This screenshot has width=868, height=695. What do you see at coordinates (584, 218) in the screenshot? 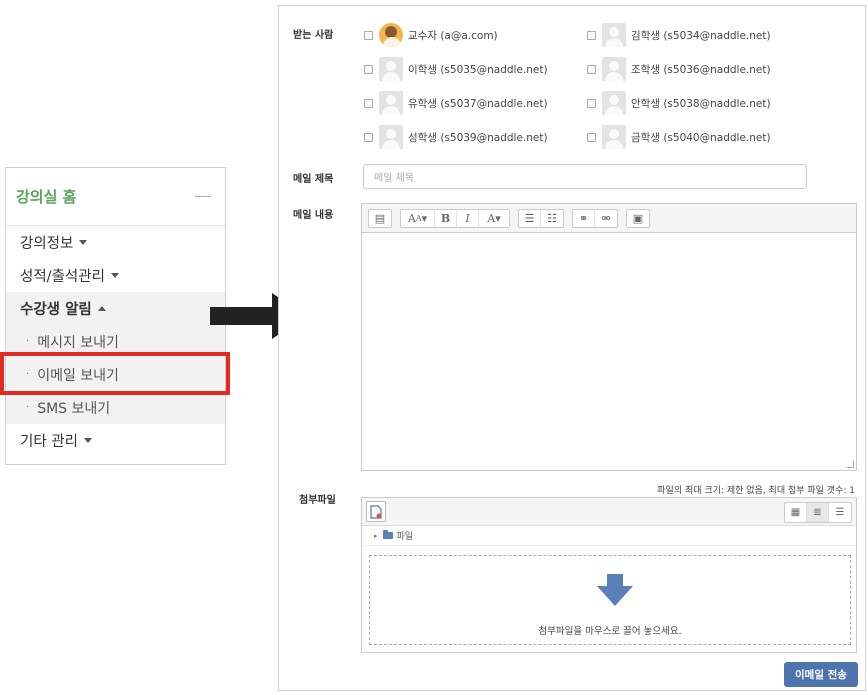
I see `link-icon: ⚭` at bounding box center [584, 218].